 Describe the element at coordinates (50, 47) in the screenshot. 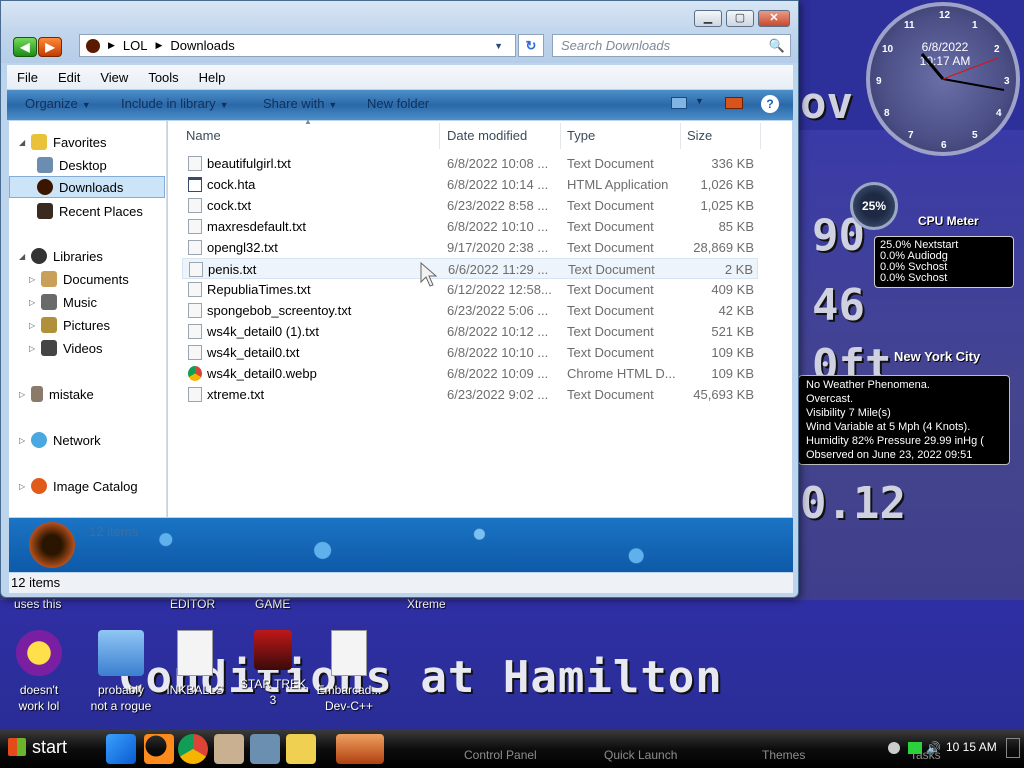

I see `forward-button: ▶` at that location.